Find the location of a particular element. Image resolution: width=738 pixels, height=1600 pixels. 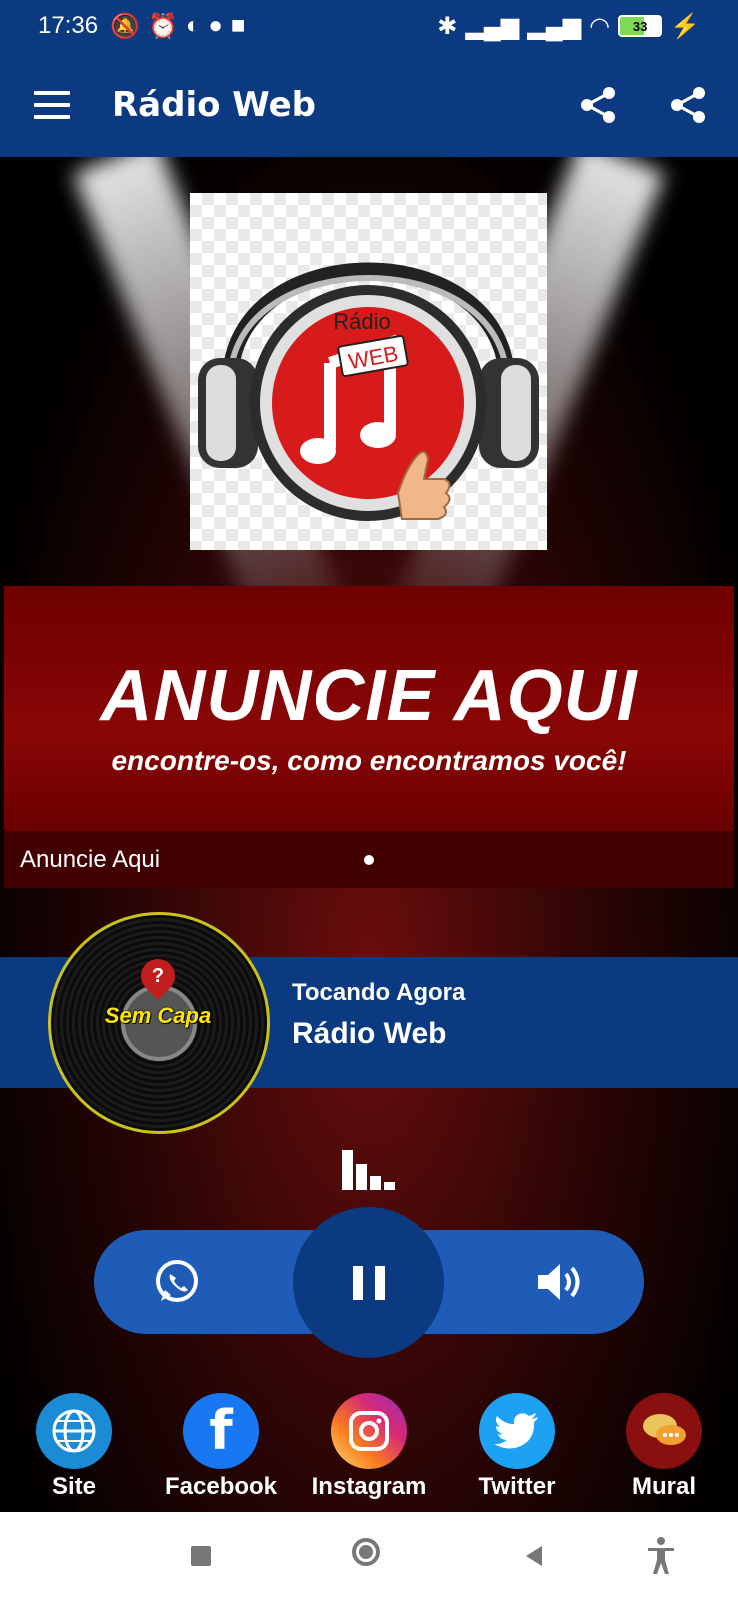

app-bar: Rádio Web is located at coordinates (369, 104).